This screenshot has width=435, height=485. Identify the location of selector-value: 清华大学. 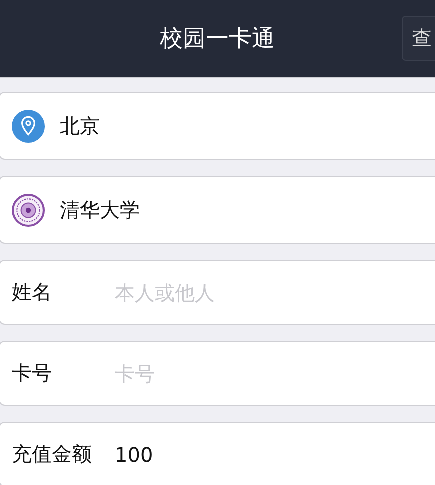
(100, 210).